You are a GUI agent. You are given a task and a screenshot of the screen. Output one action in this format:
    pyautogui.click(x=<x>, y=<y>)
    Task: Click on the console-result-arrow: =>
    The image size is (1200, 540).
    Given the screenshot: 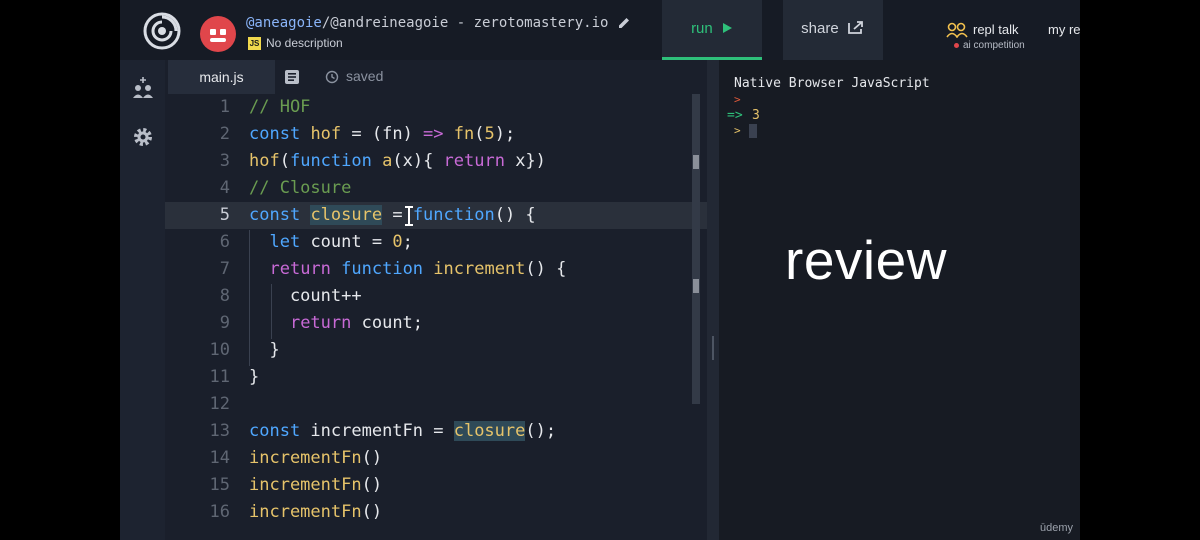 What is the action you would take?
    pyautogui.click(x=735, y=115)
    